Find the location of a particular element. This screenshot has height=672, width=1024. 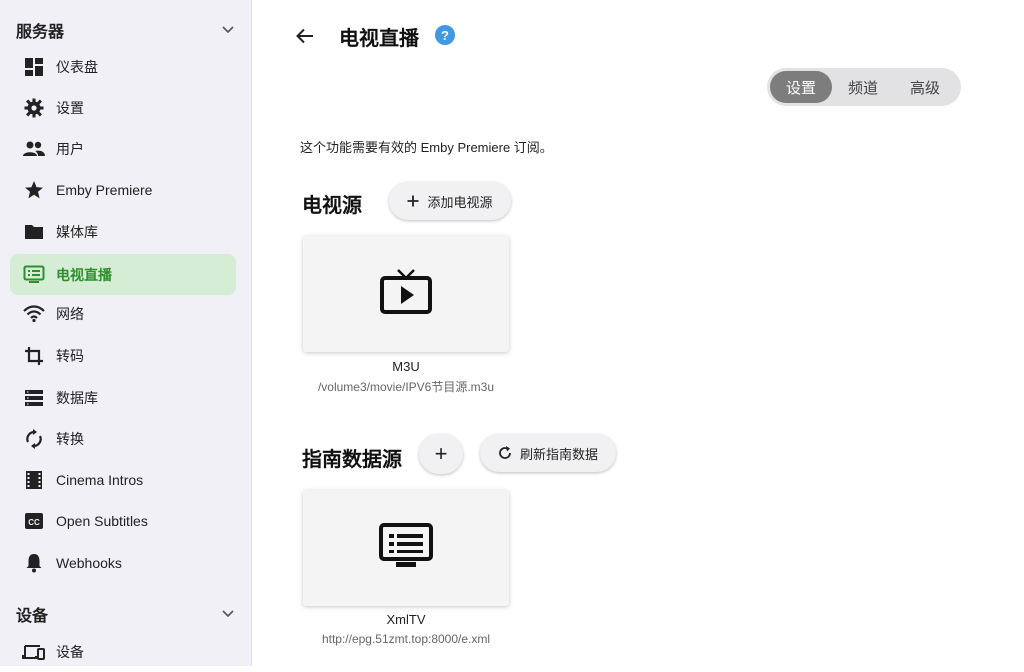

add-tv-source-button: 添加电视源 is located at coordinates (450, 201).